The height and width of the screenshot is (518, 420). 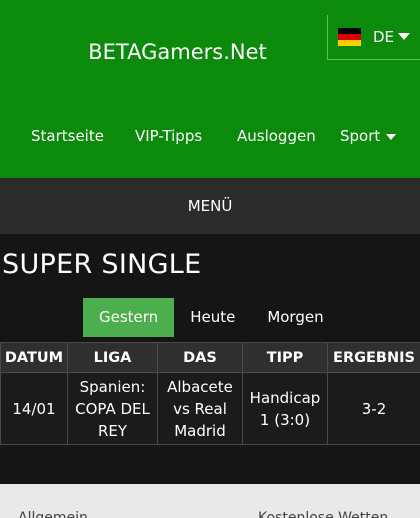 I want to click on table-header-row: DATUM LIGA DAS TIPP ERGEBNIS, so click(x=210, y=357).